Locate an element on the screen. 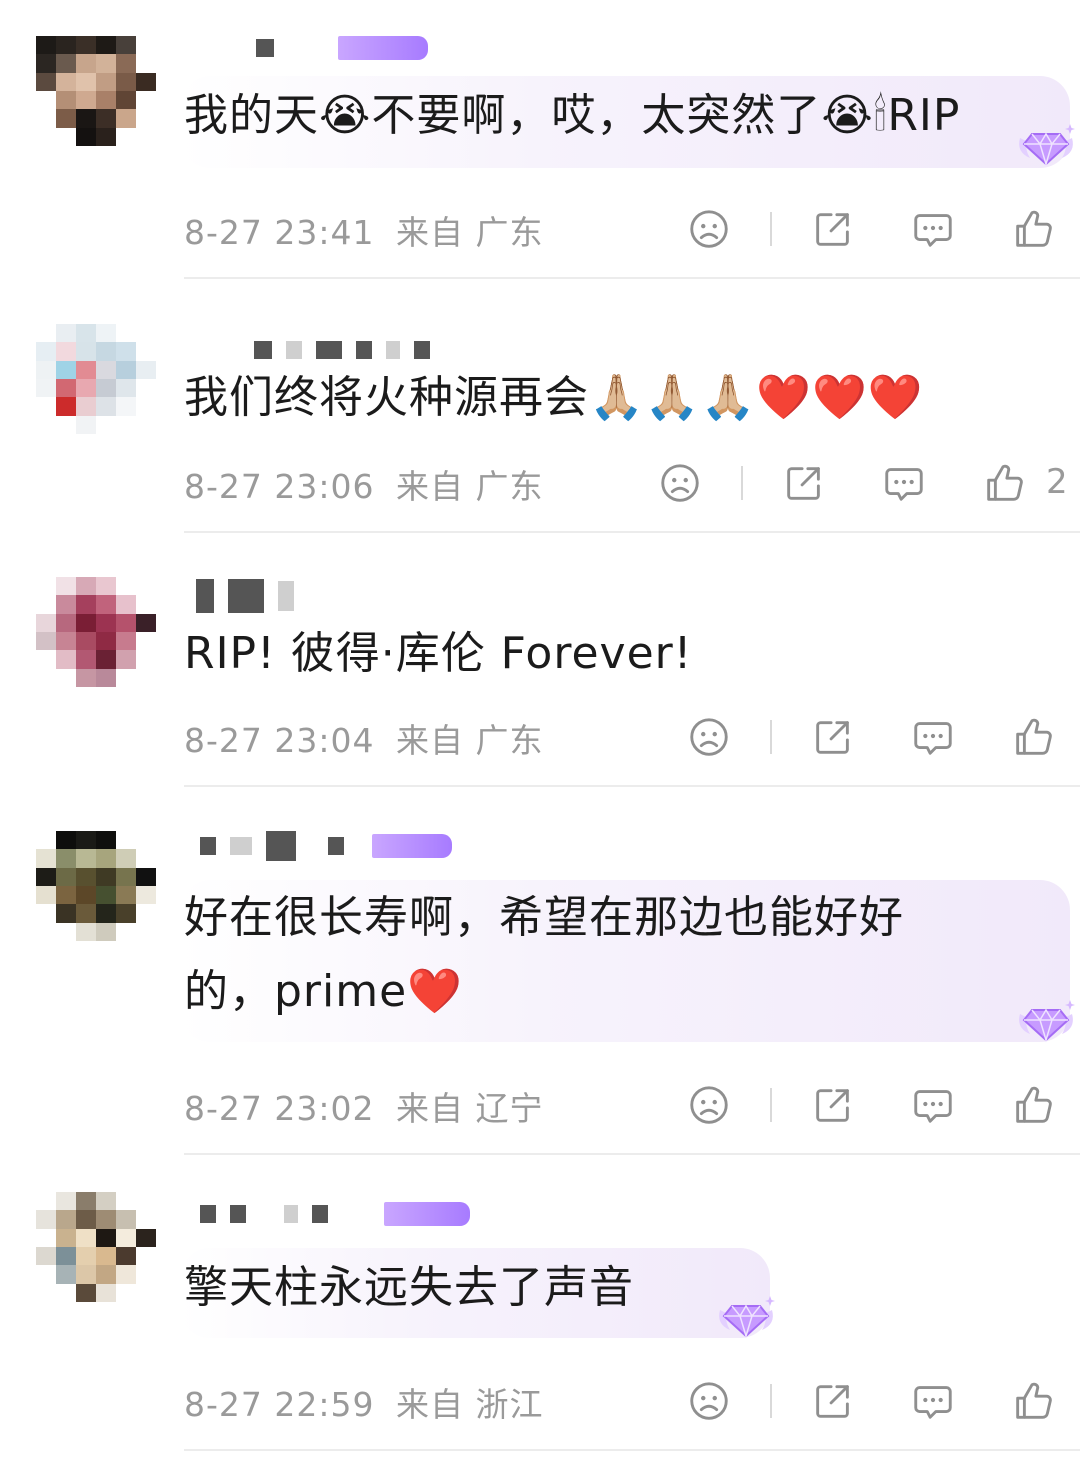 The width and height of the screenshot is (1080, 1461). comment-text-line2: 的，prime❤️ is located at coordinates (323, 991).